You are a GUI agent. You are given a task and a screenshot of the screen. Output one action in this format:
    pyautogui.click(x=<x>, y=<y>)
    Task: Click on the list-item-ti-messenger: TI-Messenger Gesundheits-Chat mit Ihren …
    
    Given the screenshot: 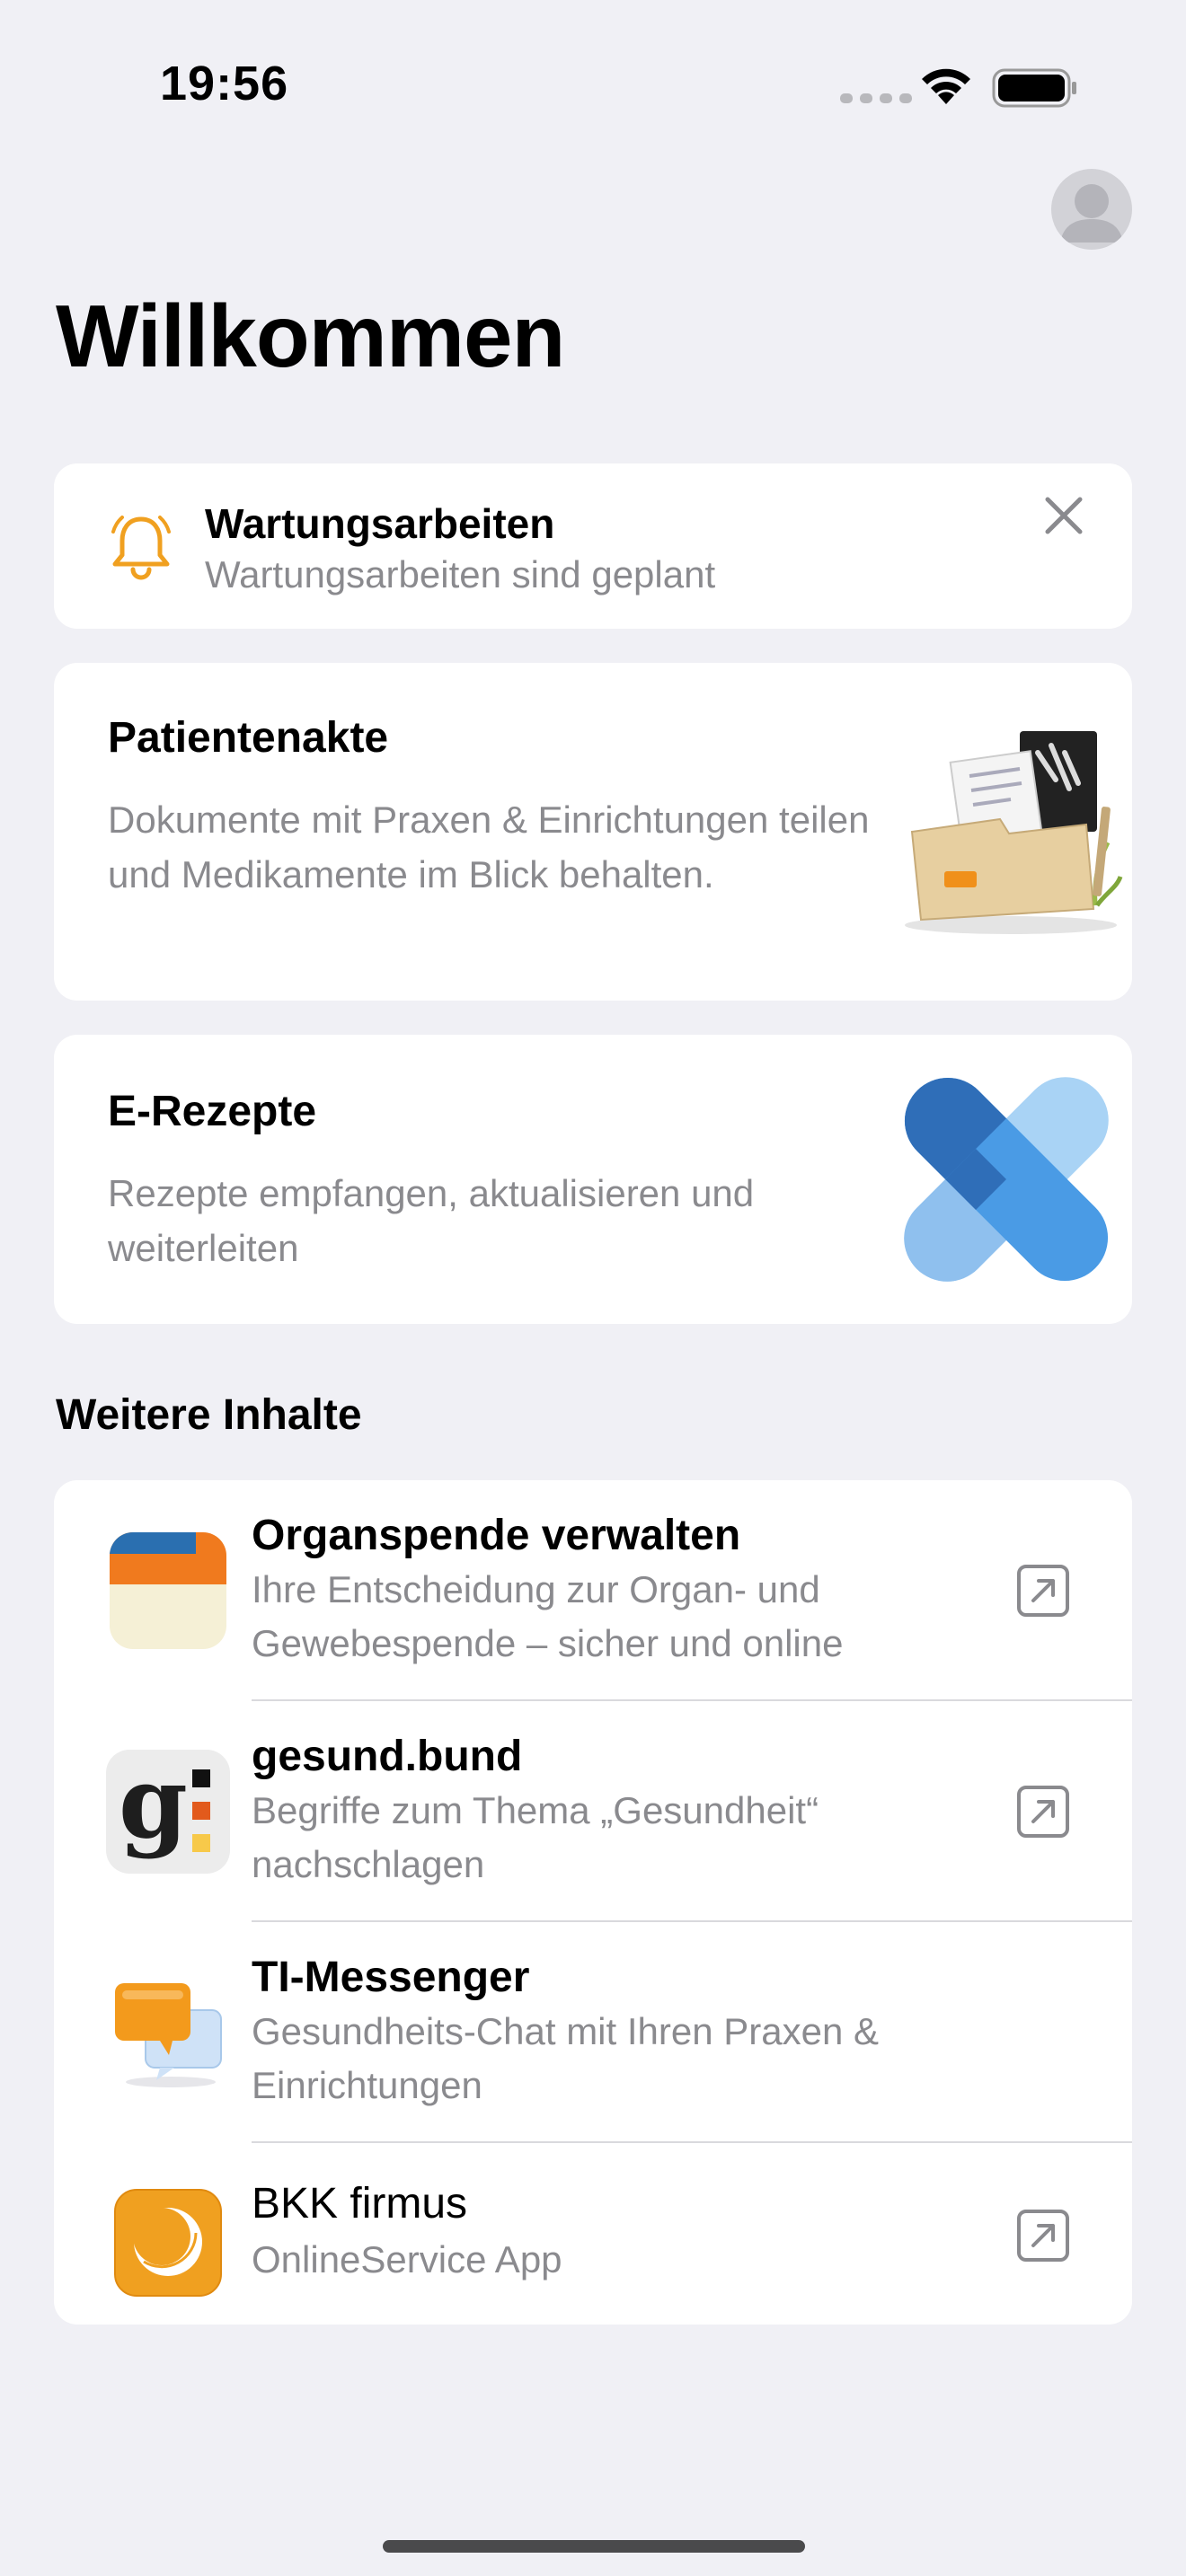 What is the action you would take?
    pyautogui.click(x=593, y=2032)
    